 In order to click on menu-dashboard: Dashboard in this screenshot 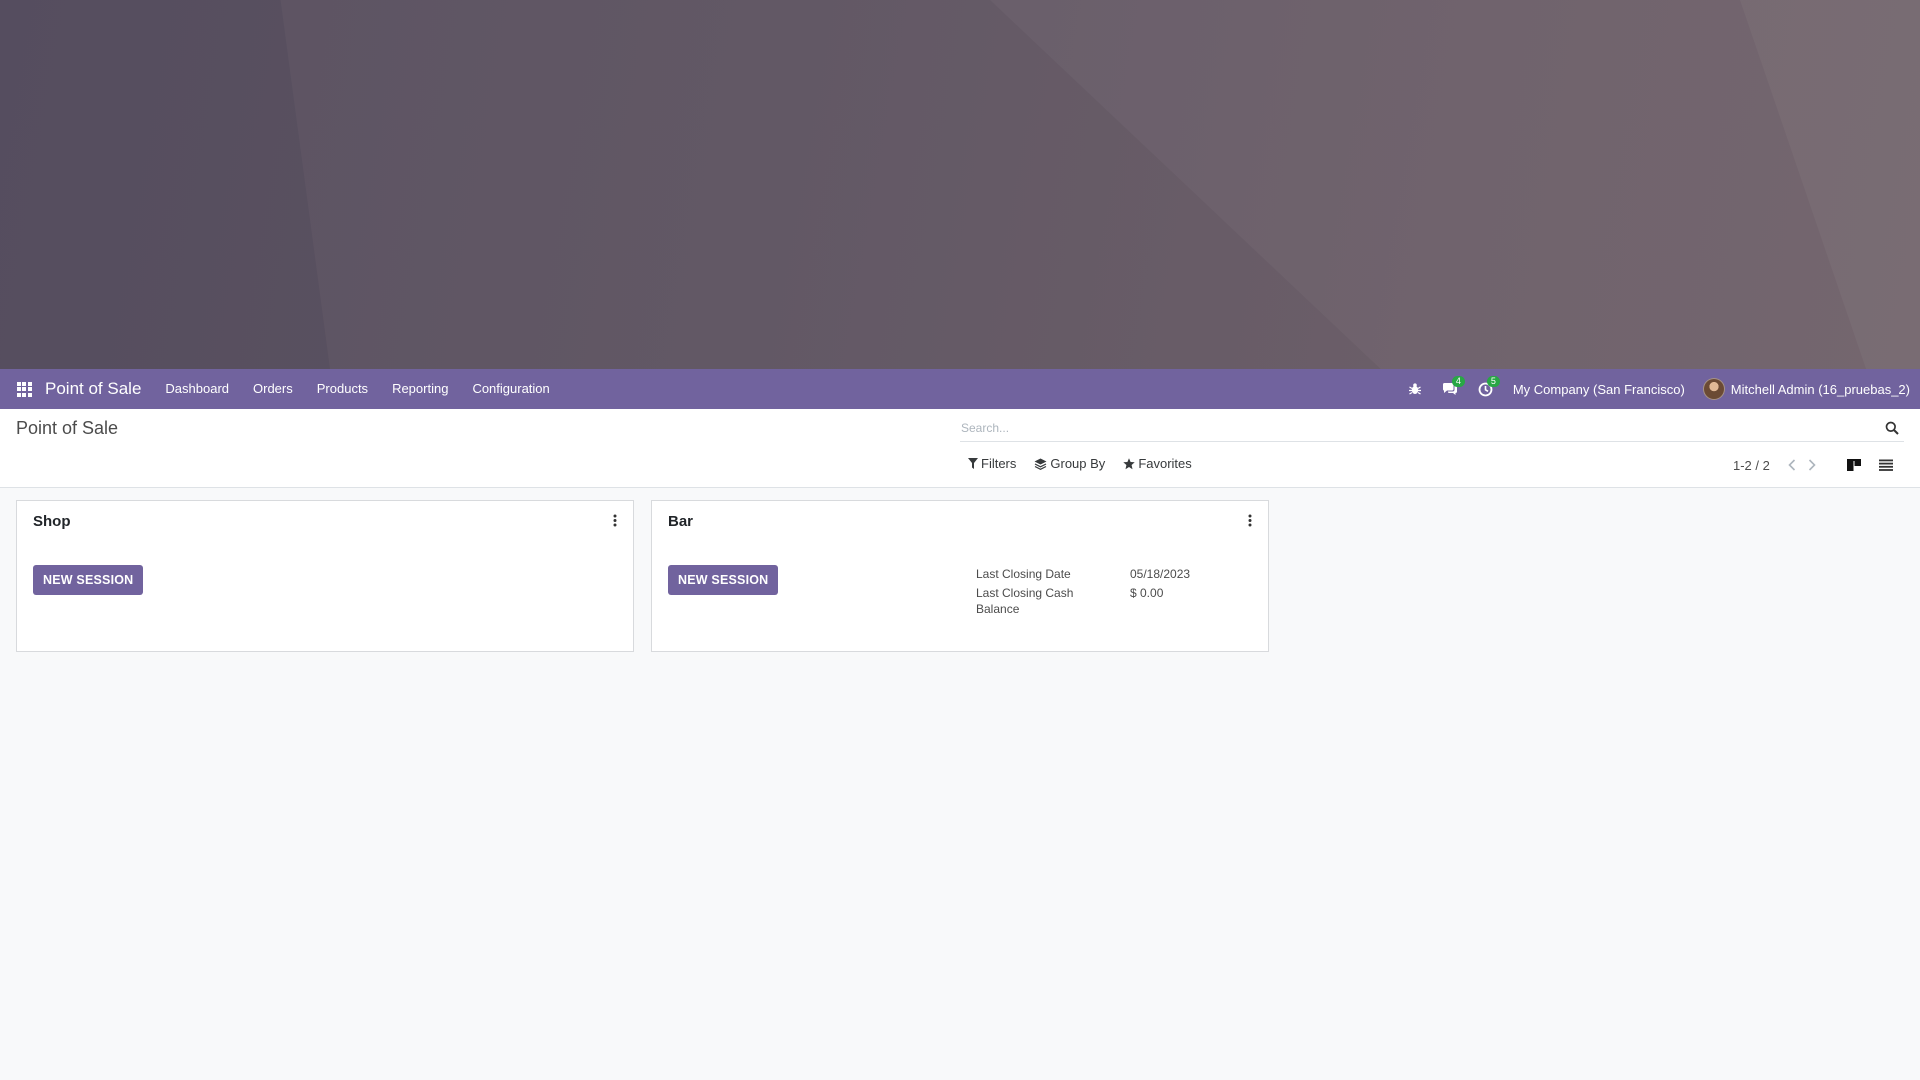, I will do `click(197, 389)`.